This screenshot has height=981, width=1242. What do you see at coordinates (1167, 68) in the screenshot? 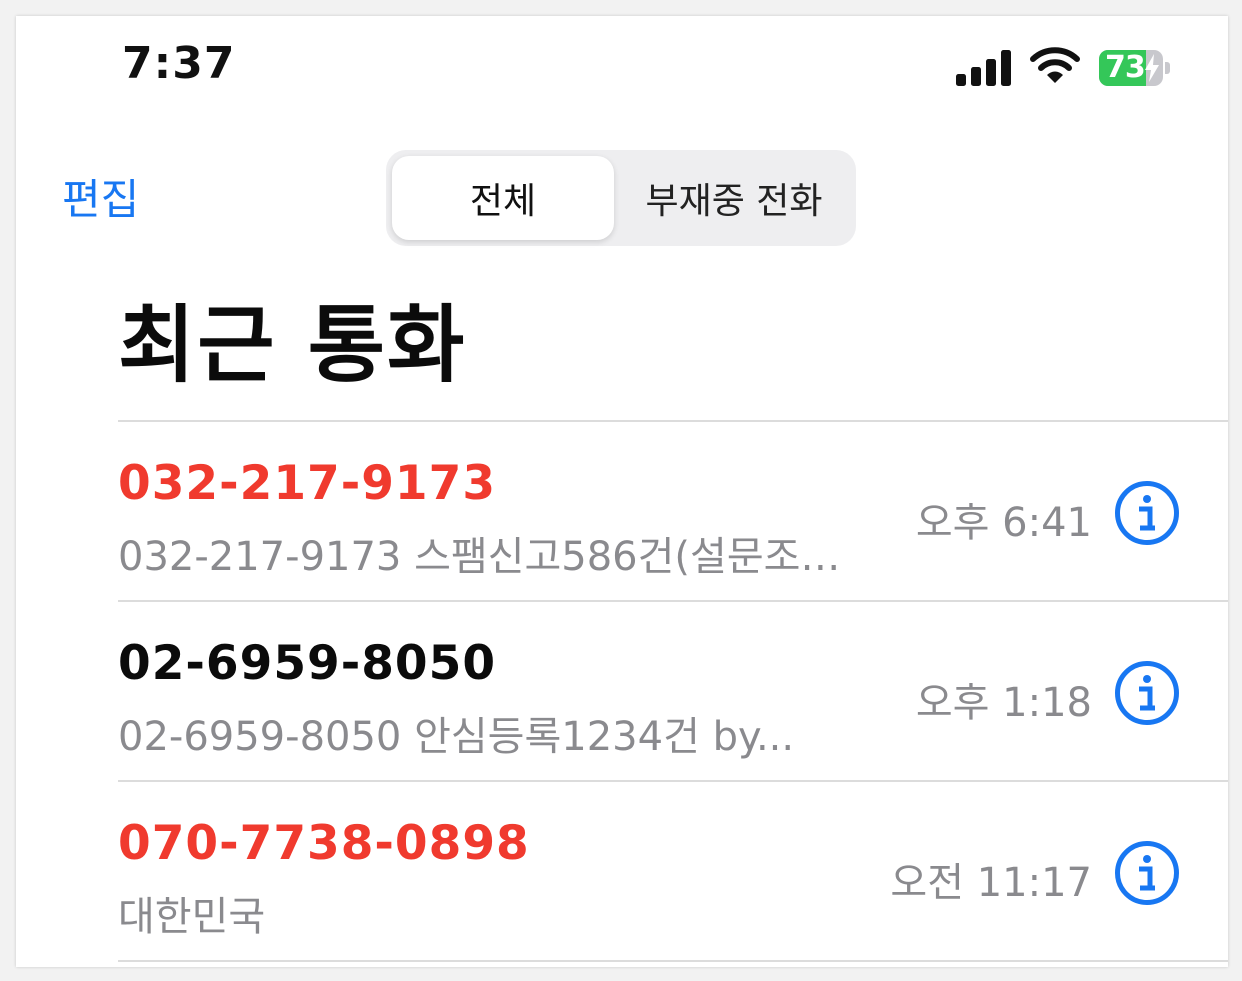
I see `battery-terminal` at bounding box center [1167, 68].